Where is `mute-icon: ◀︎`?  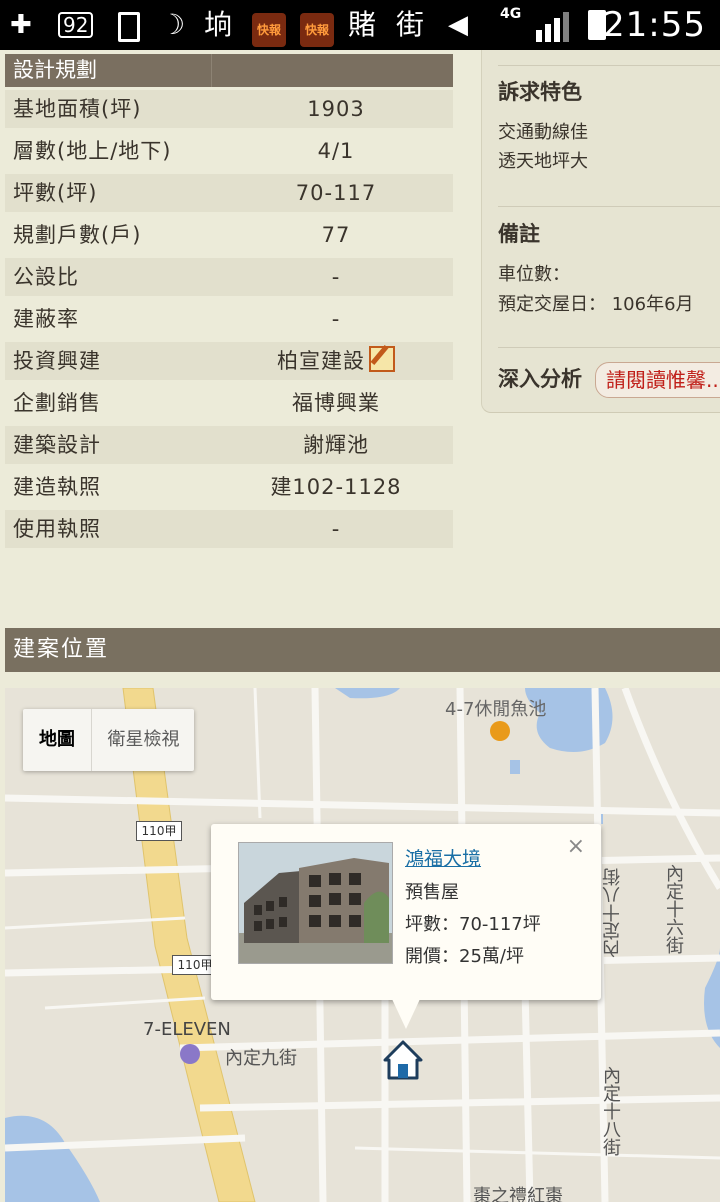 mute-icon: ◀︎ is located at coordinates (458, 25).